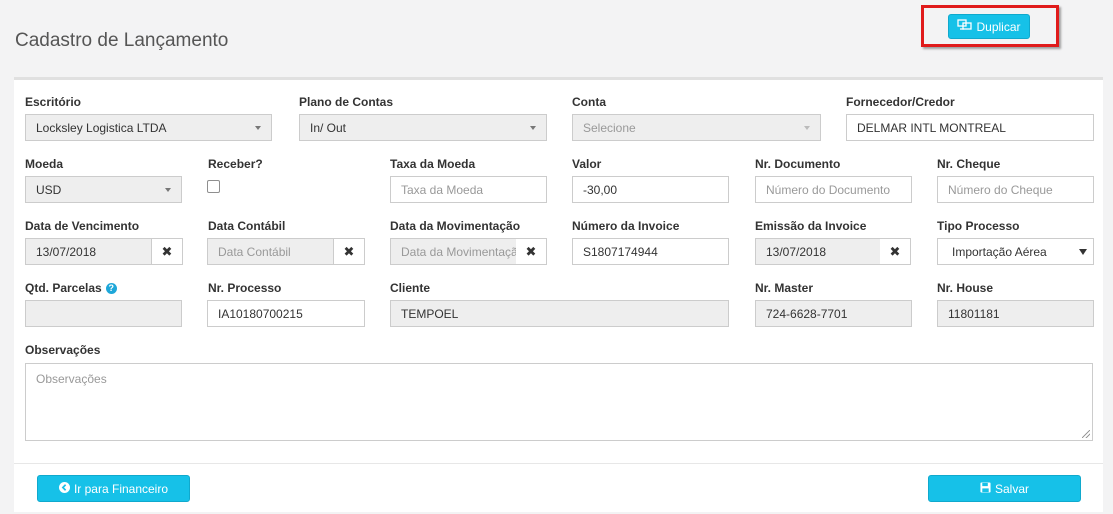 The height and width of the screenshot is (514, 1113). I want to click on label-data-movimentacao: Data da Movimentação, so click(455, 226).